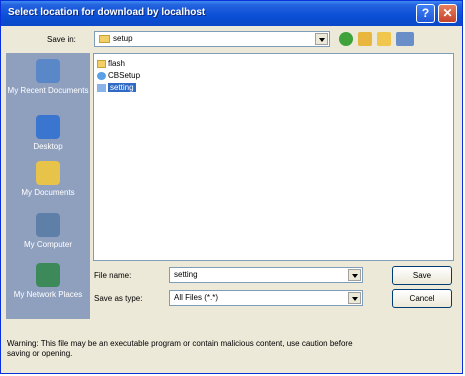 This screenshot has width=465, height=376. I want to click on back-icon, so click(346, 39).